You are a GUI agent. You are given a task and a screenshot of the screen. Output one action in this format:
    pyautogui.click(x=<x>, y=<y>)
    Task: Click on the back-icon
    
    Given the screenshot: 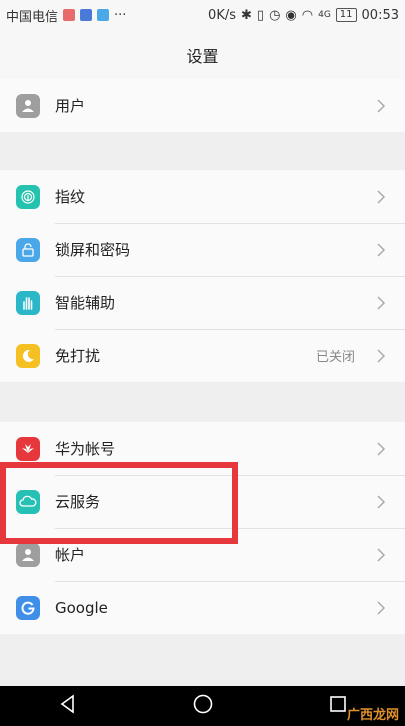 What is the action you would take?
    pyautogui.click(x=68, y=706)
    